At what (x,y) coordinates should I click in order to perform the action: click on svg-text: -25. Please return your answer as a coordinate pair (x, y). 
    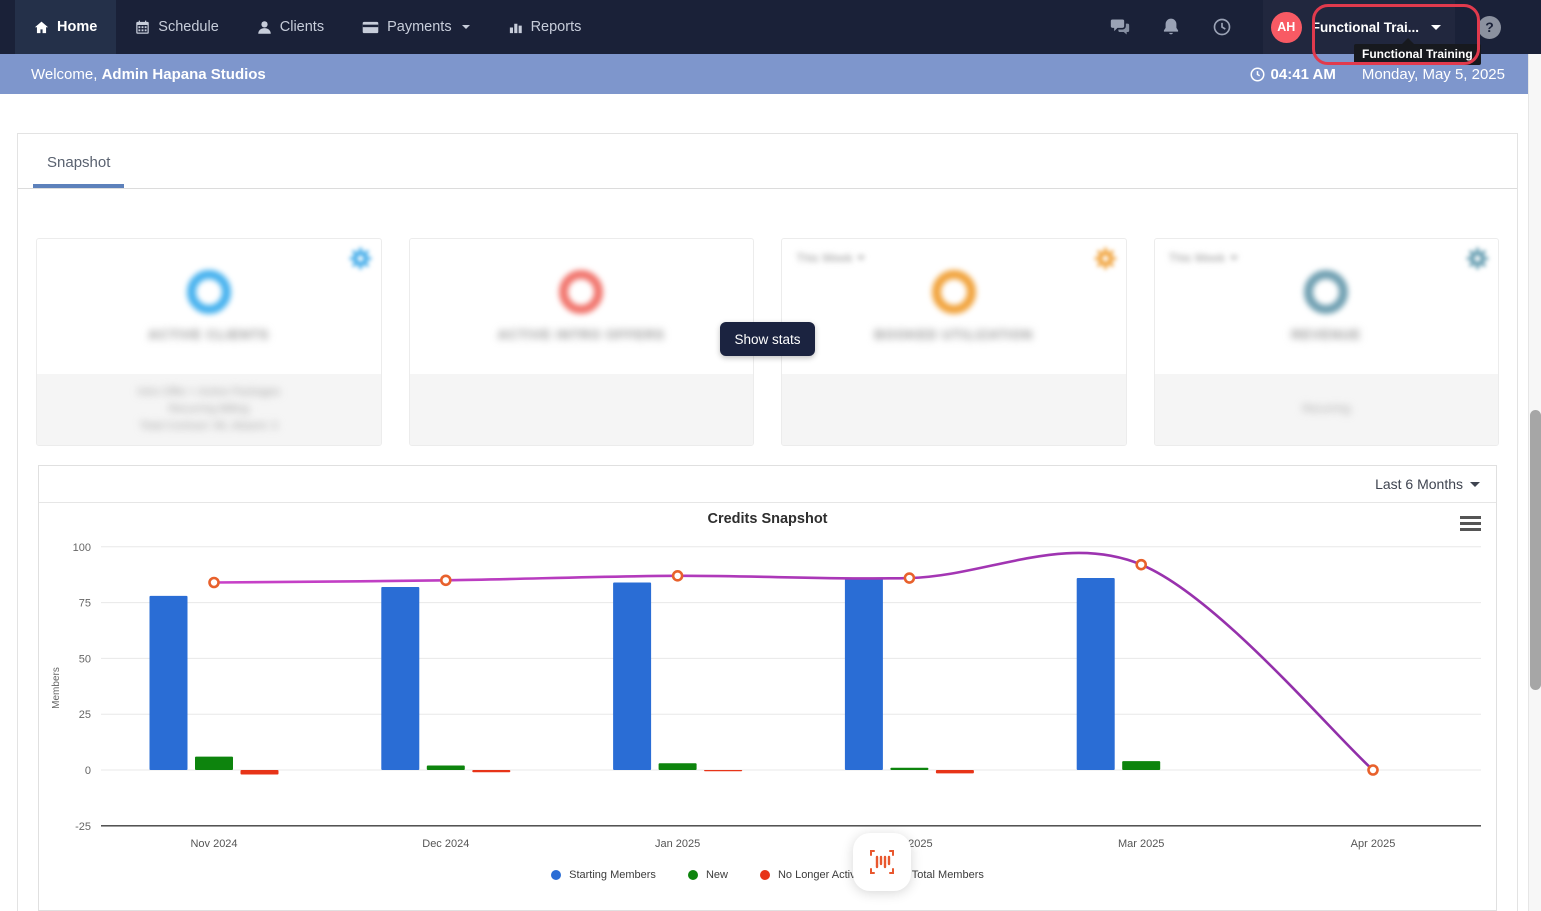
    Looking at the image, I should click on (83, 827).